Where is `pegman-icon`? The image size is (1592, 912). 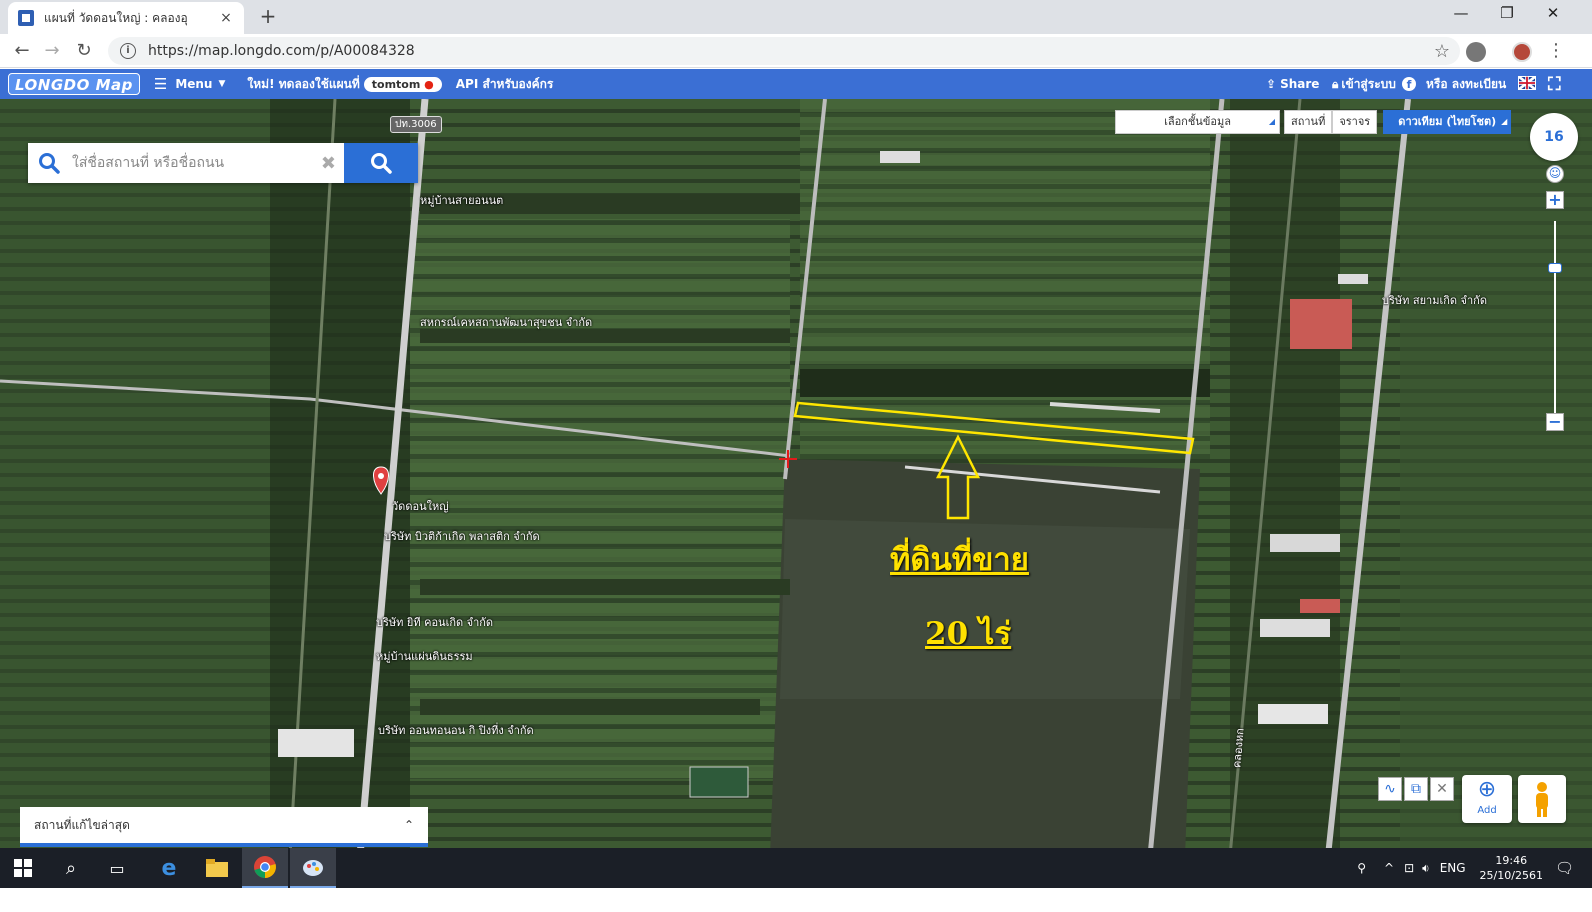 pegman-icon is located at coordinates (1542, 799).